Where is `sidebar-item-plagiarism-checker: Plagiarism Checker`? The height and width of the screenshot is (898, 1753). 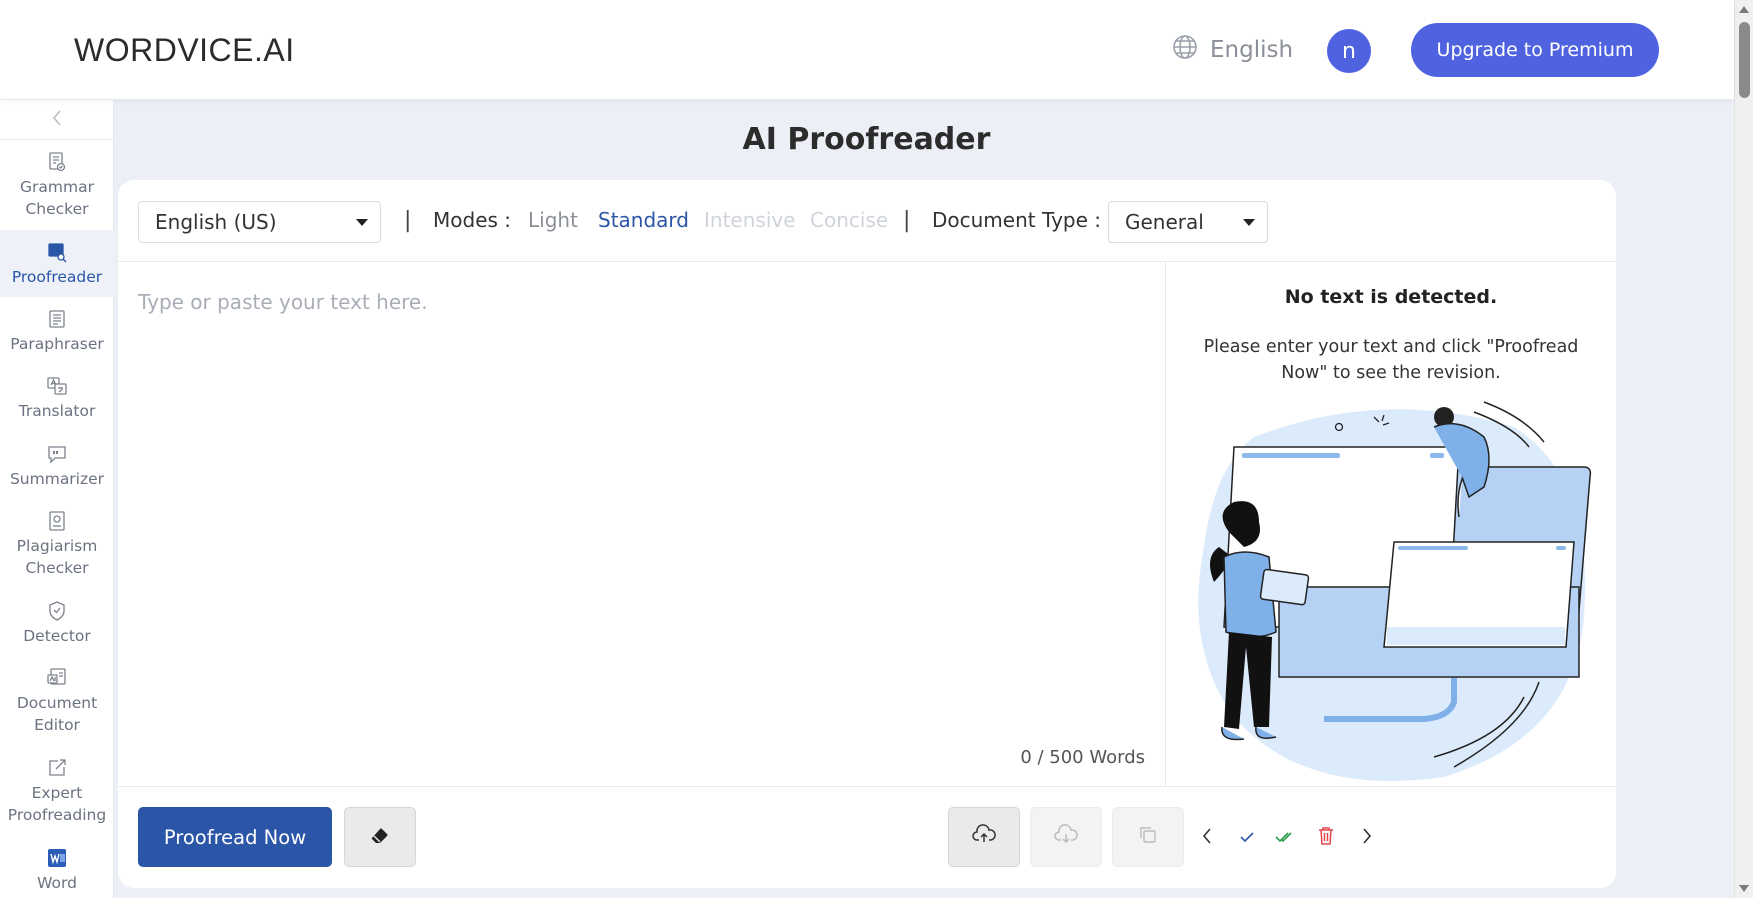 sidebar-item-plagiarism-checker: Plagiarism Checker is located at coordinates (57, 544).